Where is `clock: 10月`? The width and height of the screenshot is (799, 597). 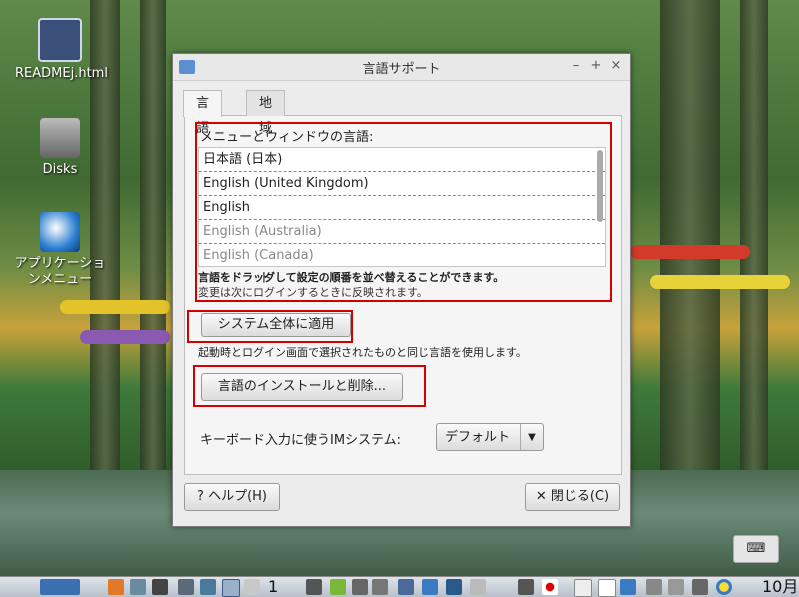
clock: 10月 is located at coordinates (780, 587).